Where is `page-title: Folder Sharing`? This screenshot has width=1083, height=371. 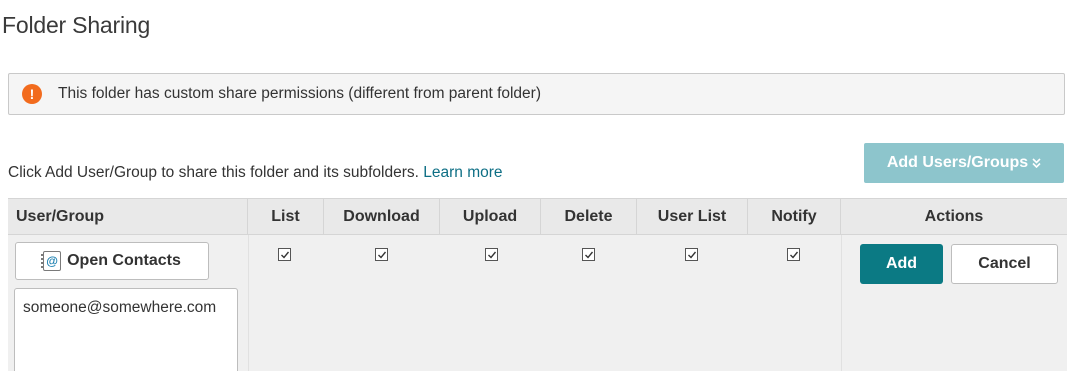 page-title: Folder Sharing is located at coordinates (76, 25).